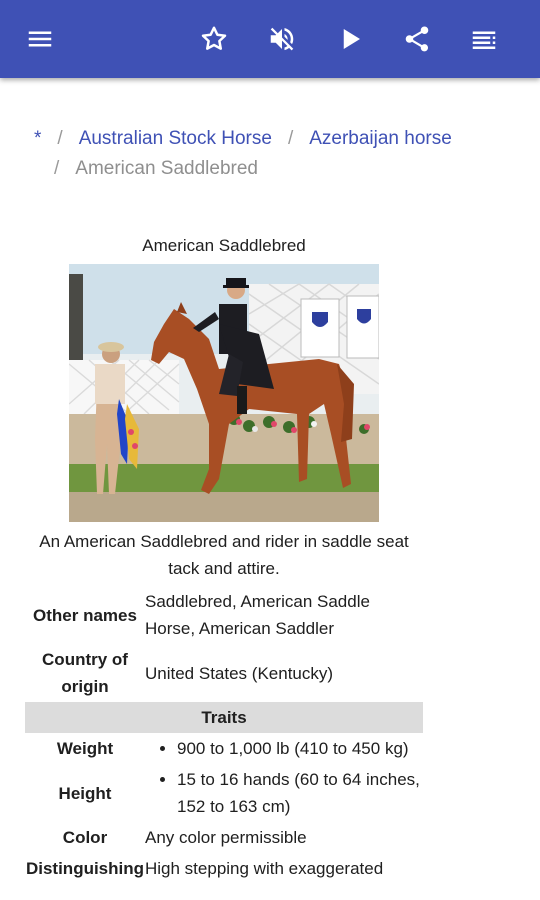 Image resolution: width=540 pixels, height=900 pixels. What do you see at coordinates (37, 138) in the screenshot?
I see `breadcrumb-root-link: *` at bounding box center [37, 138].